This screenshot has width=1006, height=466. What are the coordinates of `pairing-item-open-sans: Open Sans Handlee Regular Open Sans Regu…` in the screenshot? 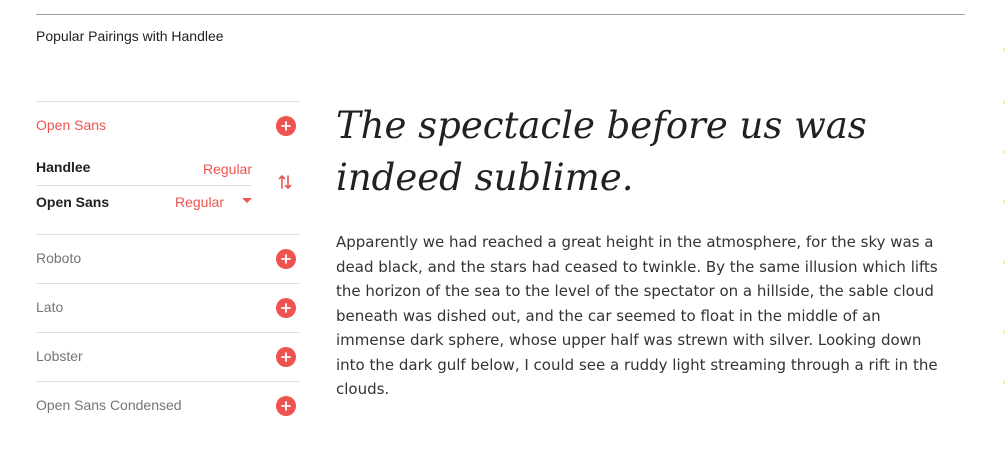 It's located at (168, 156).